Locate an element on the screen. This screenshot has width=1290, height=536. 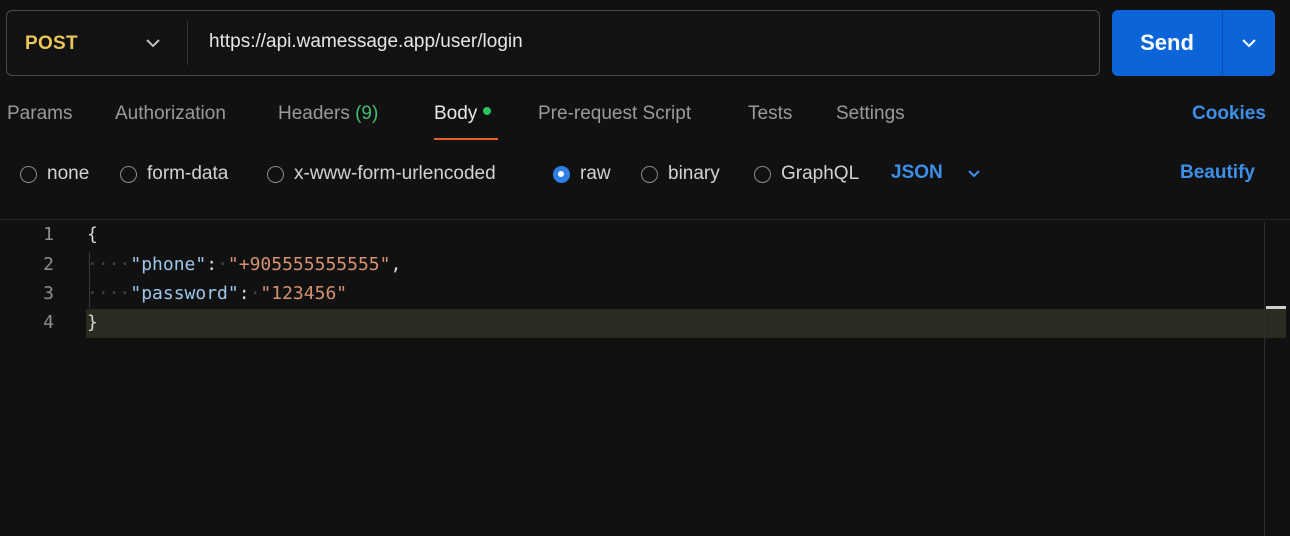
json-value: "+905555555555" is located at coordinates (309, 264).